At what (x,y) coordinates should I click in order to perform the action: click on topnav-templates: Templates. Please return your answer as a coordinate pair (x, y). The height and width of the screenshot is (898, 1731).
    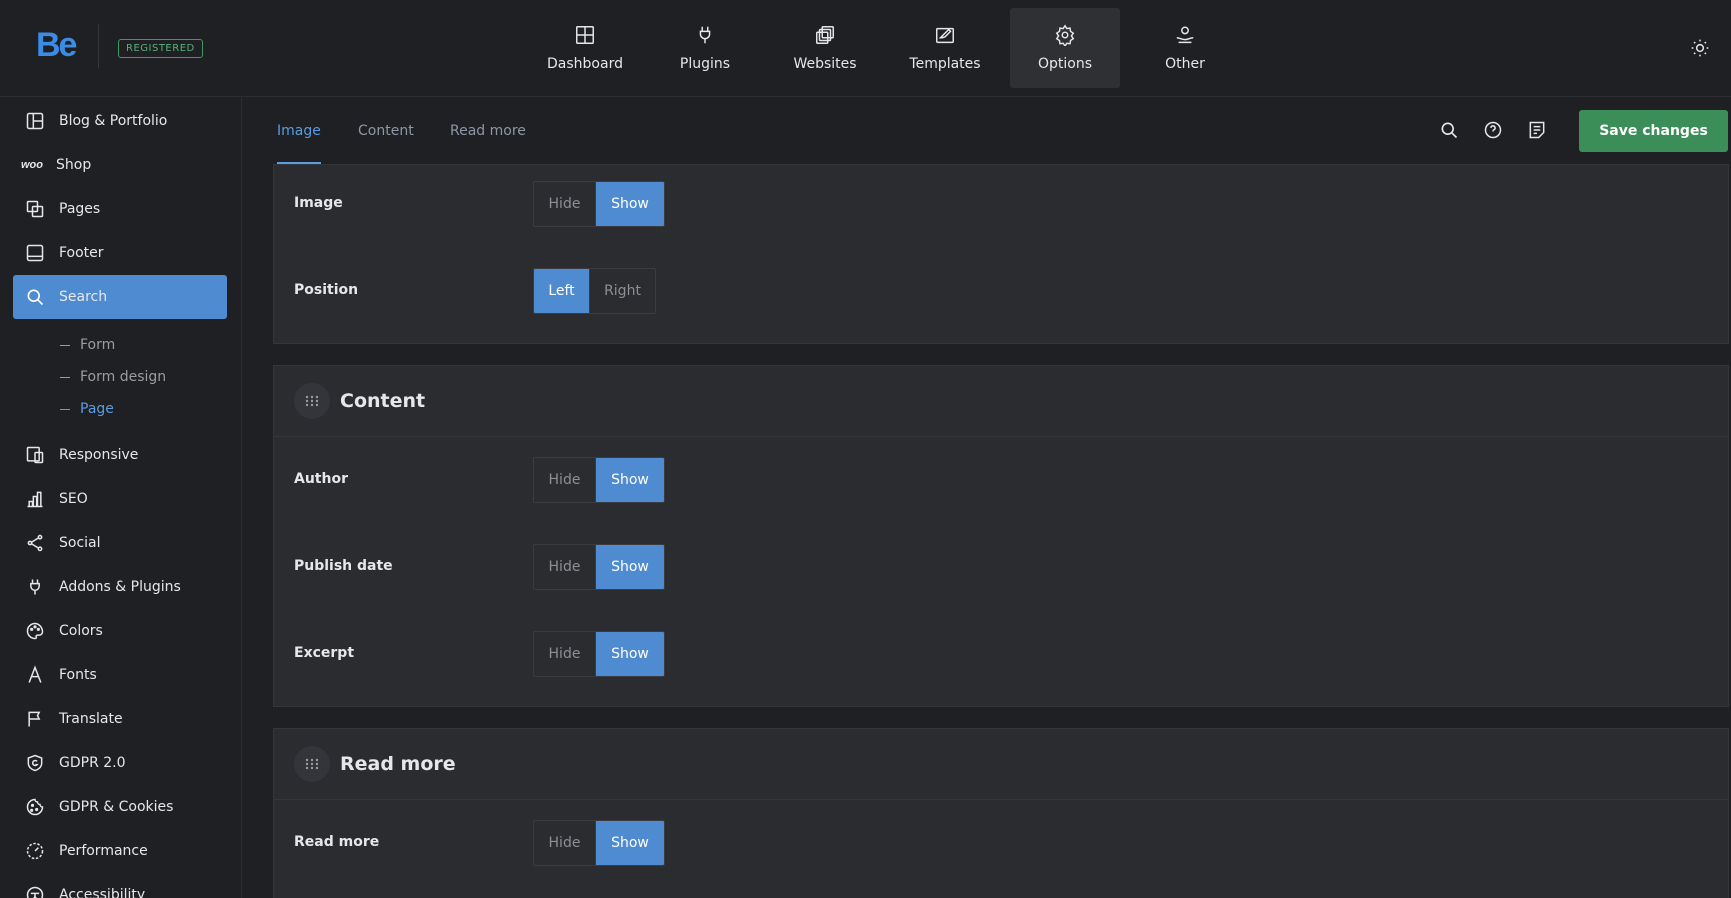
    Looking at the image, I should click on (945, 48).